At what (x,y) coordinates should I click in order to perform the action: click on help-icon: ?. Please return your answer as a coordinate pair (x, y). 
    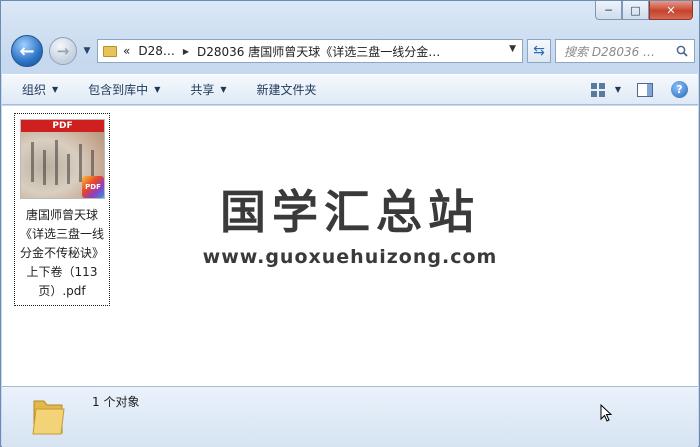
    Looking at the image, I should click on (679, 89).